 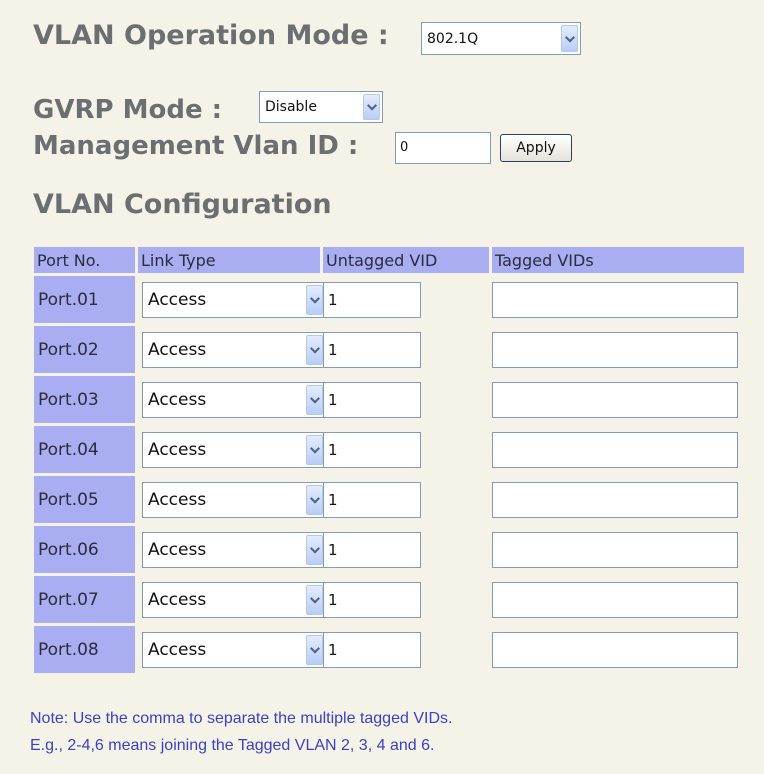 I want to click on table-row: Port.03 Access 1, so click(x=389, y=399).